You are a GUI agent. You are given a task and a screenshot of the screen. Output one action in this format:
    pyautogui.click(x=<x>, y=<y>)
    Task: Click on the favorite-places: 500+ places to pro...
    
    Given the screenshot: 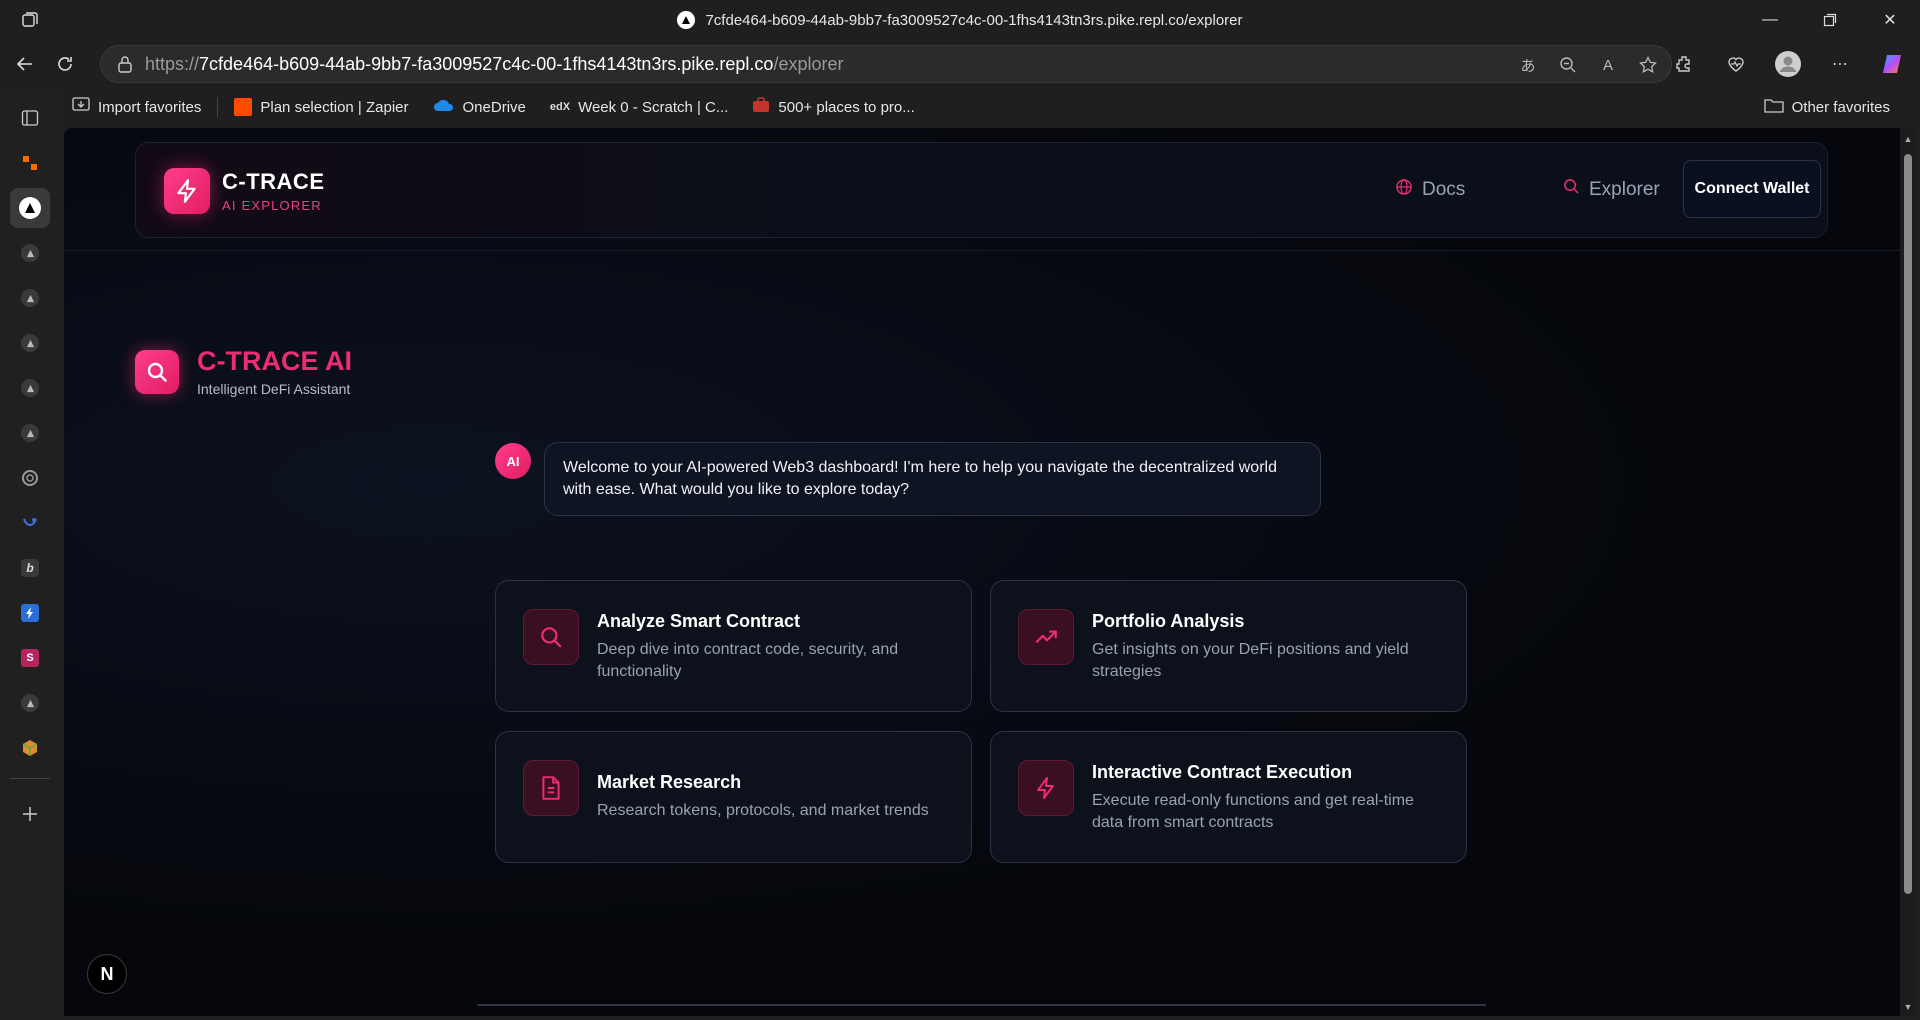 What is the action you would take?
    pyautogui.click(x=833, y=107)
    